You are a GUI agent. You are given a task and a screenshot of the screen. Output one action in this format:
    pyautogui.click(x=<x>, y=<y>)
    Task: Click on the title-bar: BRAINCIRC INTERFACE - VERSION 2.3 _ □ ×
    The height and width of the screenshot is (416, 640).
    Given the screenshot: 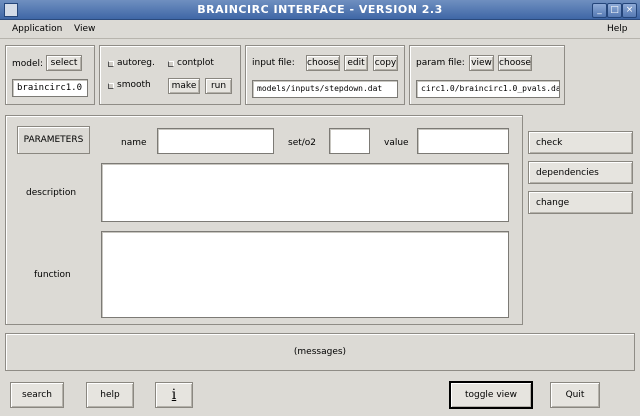 What is the action you would take?
    pyautogui.click(x=320, y=10)
    